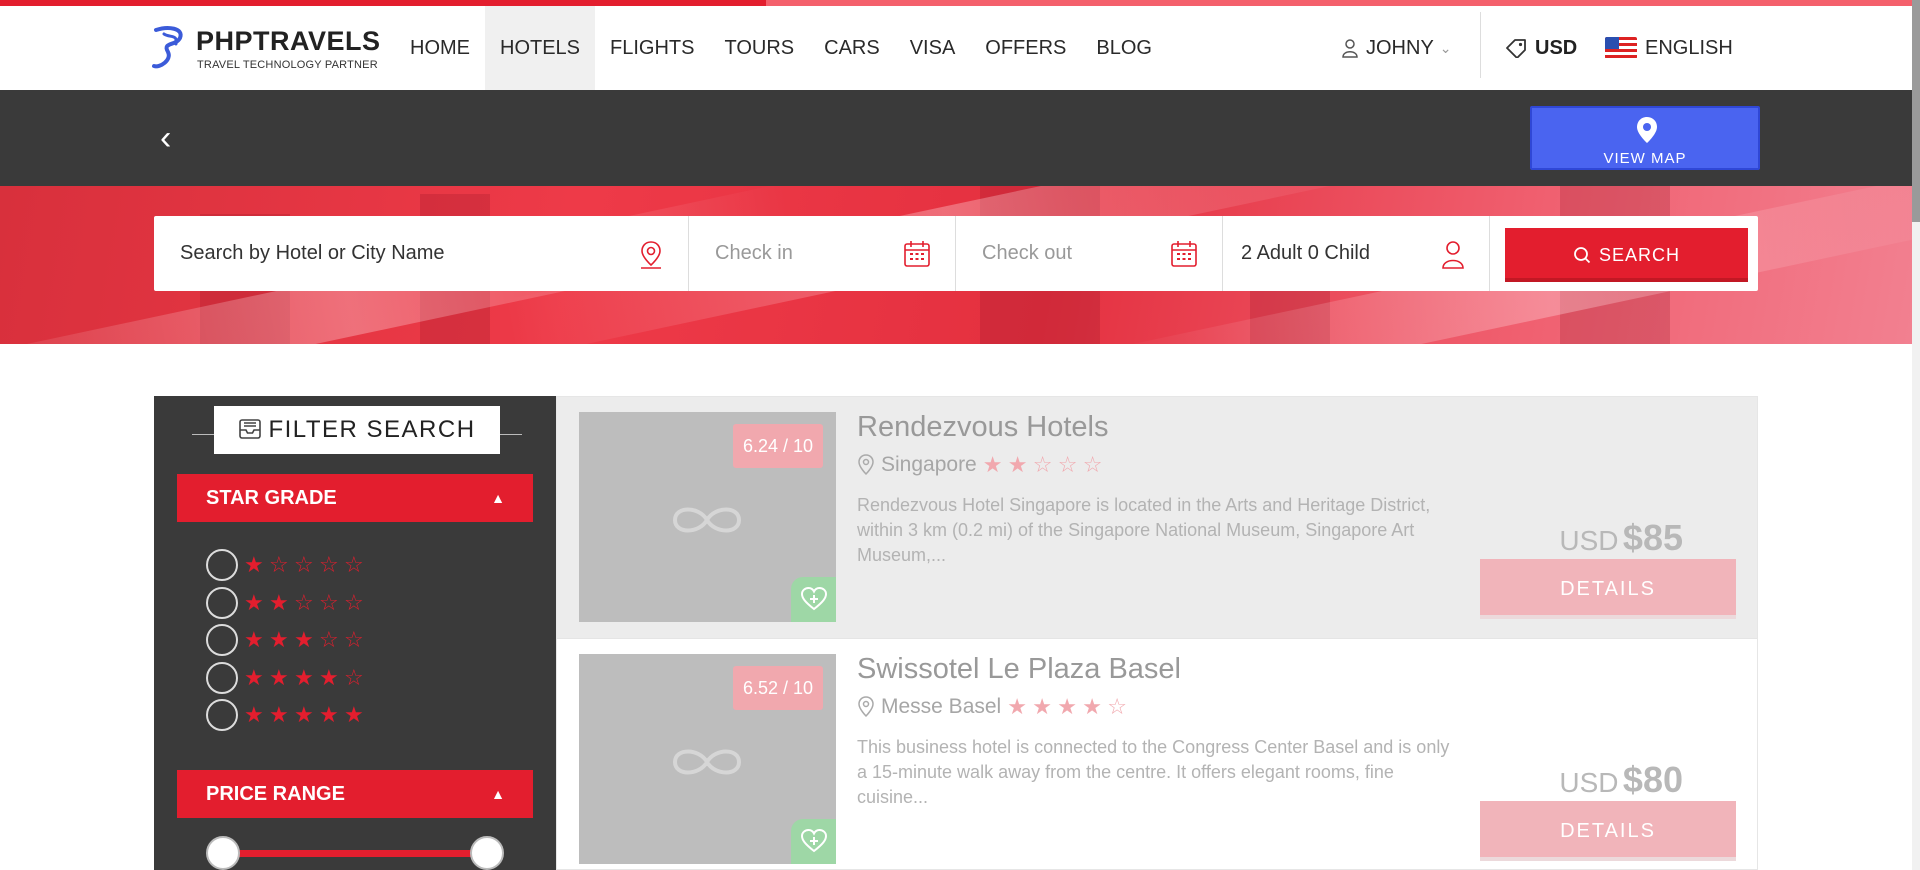 The height and width of the screenshot is (870, 1920). What do you see at coordinates (822, 253) in the screenshot?
I see `check-in-input: Check in` at bounding box center [822, 253].